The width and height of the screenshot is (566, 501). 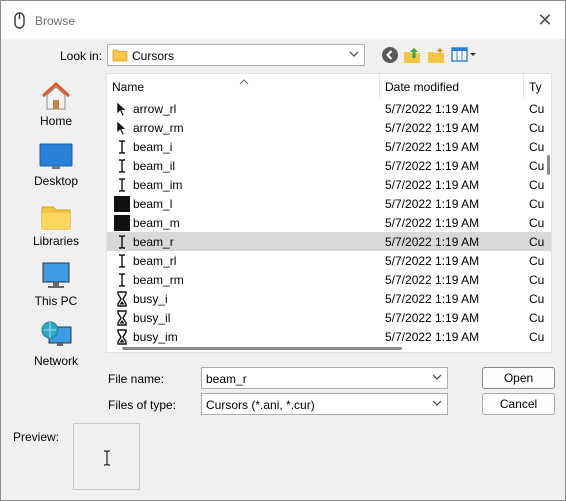 What do you see at coordinates (128, 87) in the screenshot?
I see `column-header-name: Name` at bounding box center [128, 87].